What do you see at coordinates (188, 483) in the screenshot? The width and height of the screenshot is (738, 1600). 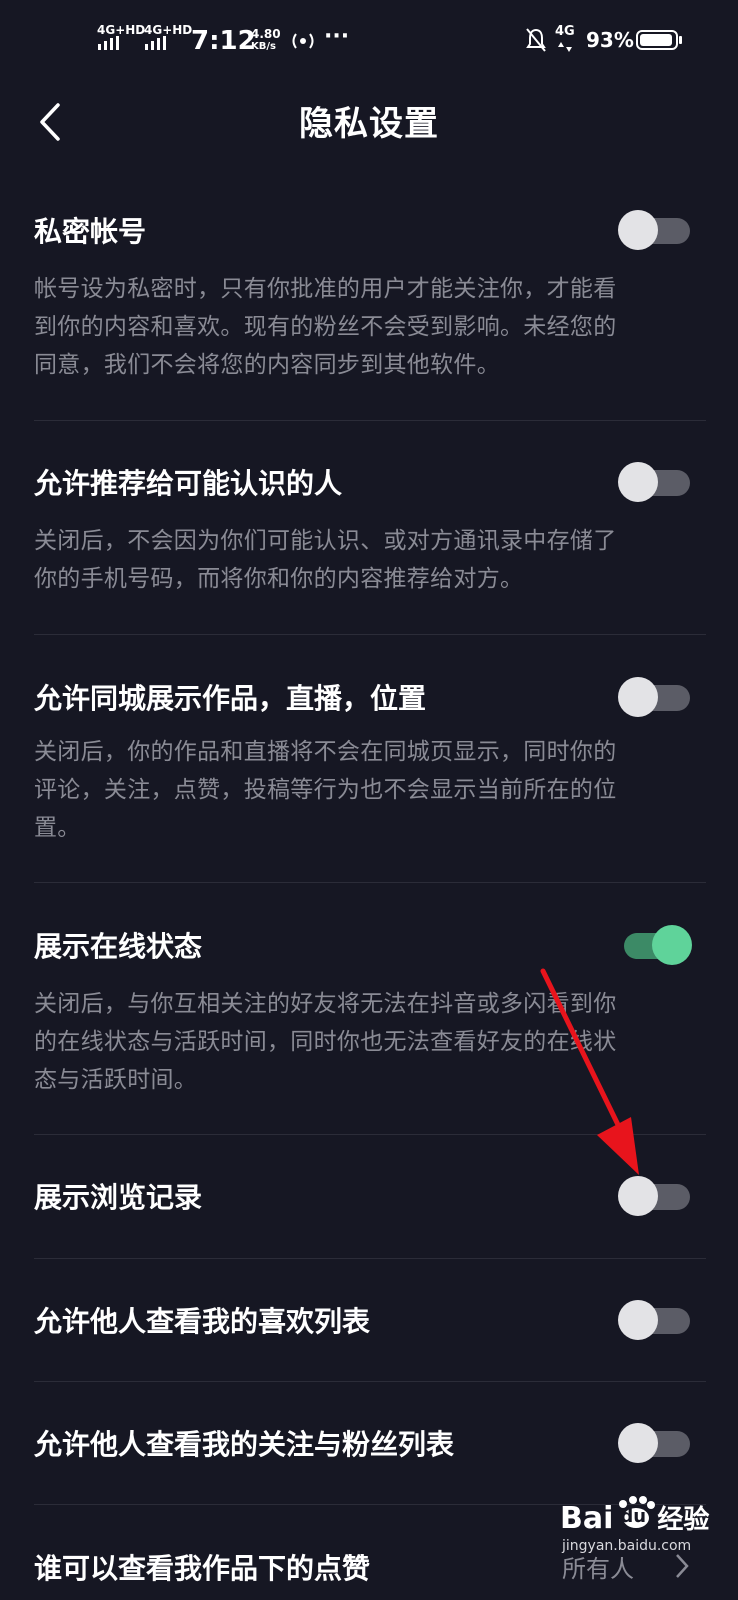 I see `setting-title: 允许推荐给可能认识的人` at bounding box center [188, 483].